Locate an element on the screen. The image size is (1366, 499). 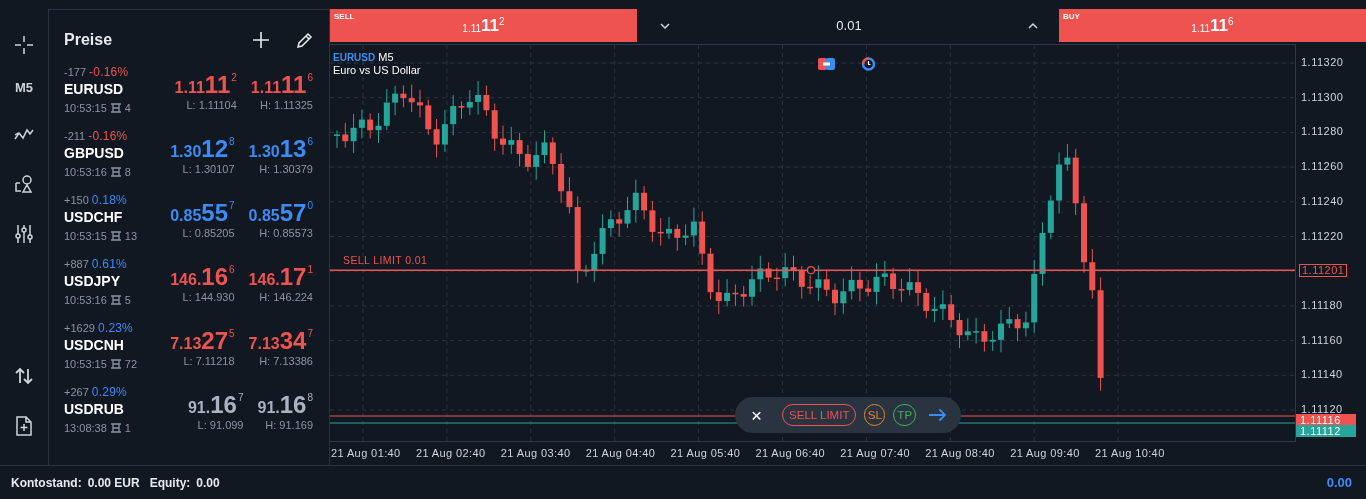
time-tick: 21 Aug 06:40 is located at coordinates (790, 454).